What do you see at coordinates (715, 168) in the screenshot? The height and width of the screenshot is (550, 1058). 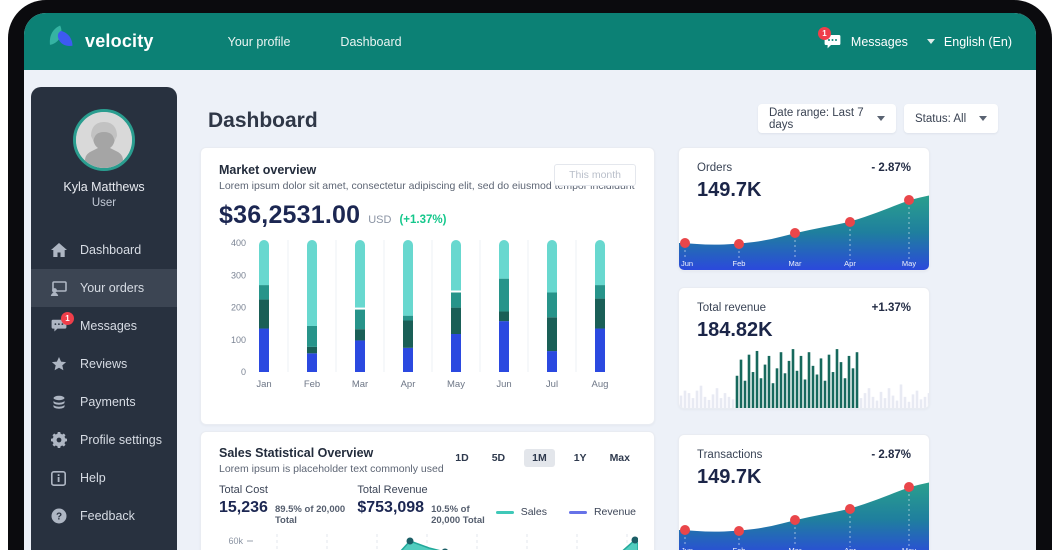 I see `orders-title: Orders` at bounding box center [715, 168].